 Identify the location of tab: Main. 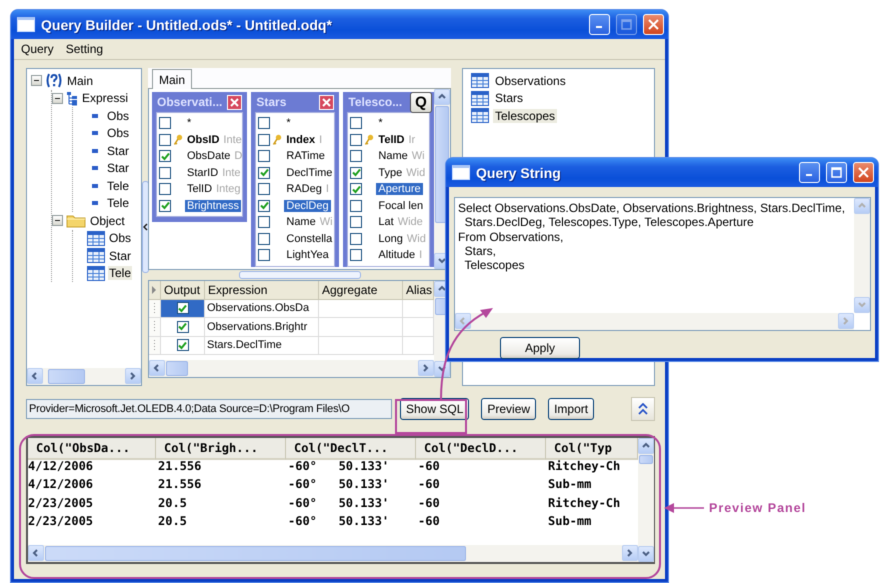
(172, 79).